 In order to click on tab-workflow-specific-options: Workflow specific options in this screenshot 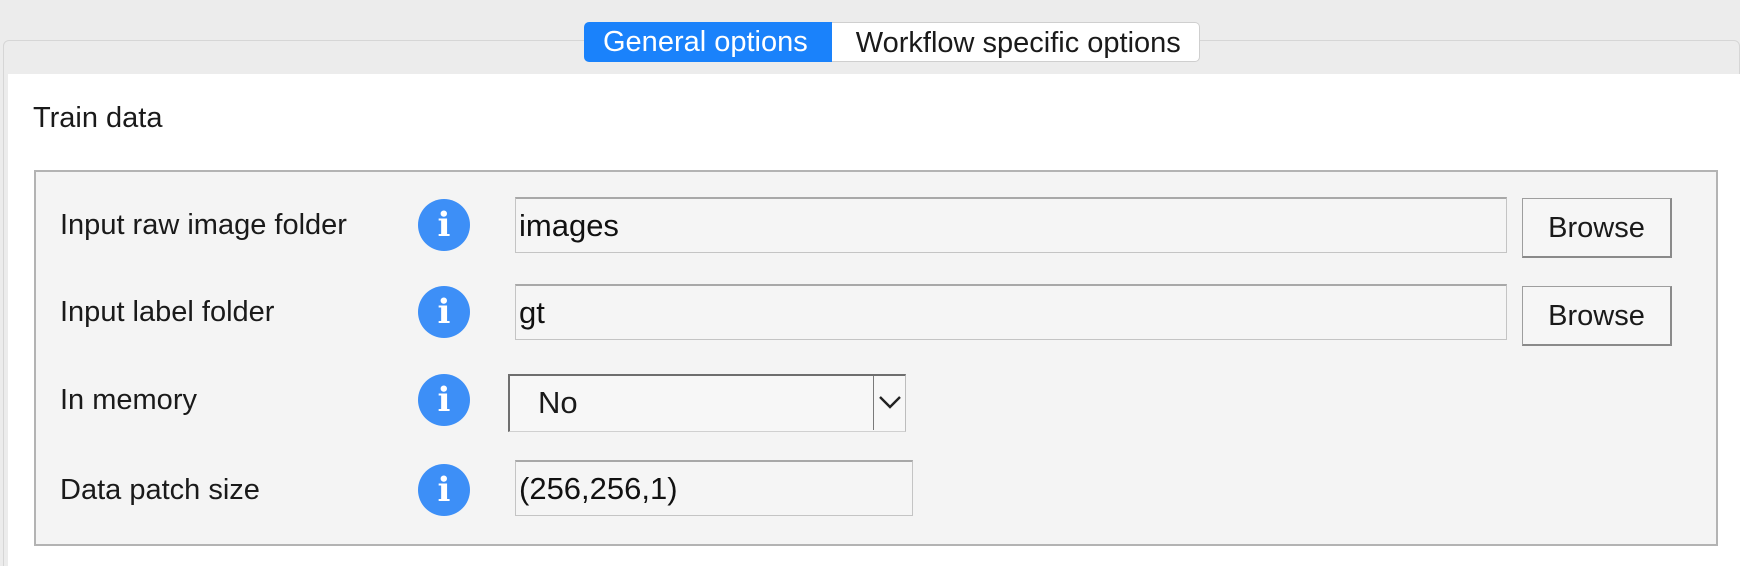, I will do `click(1015, 42)`.